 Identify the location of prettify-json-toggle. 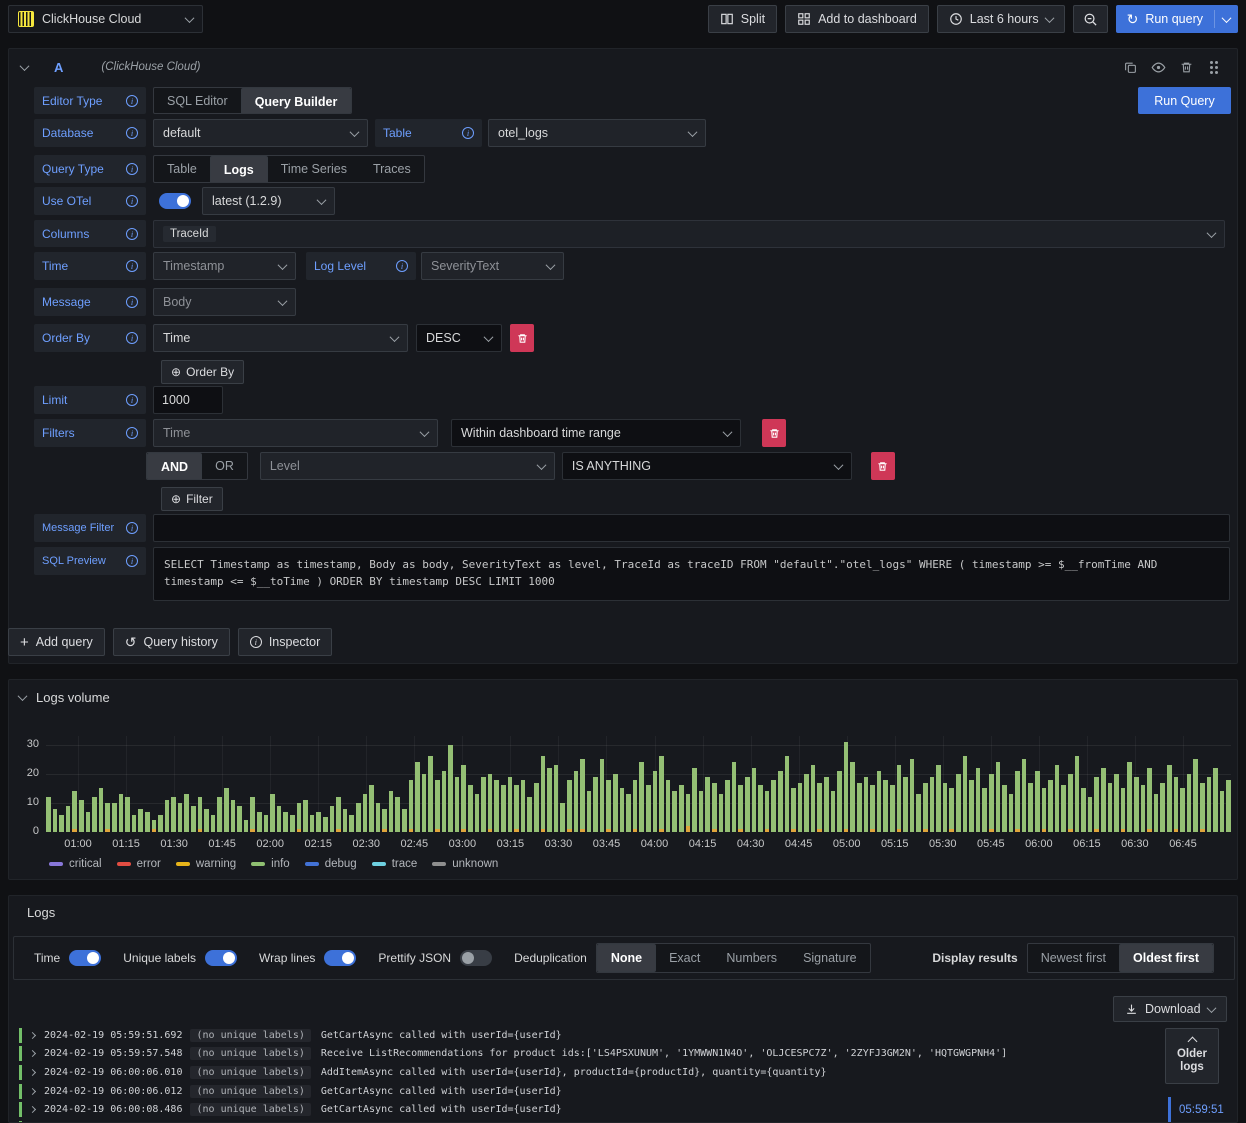
(476, 958).